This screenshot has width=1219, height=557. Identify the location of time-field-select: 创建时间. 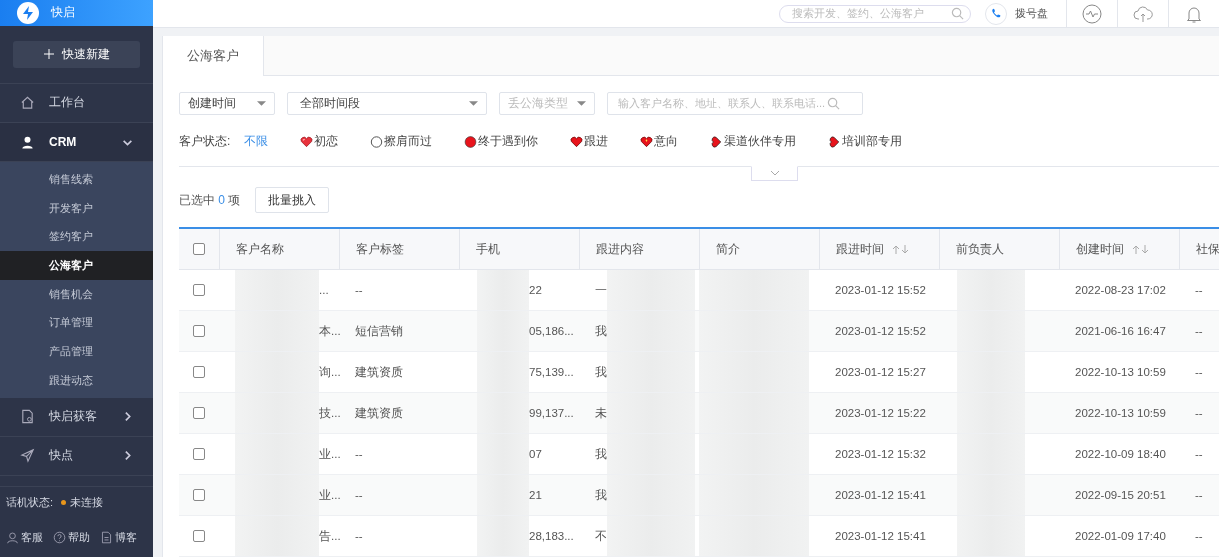
(227, 103).